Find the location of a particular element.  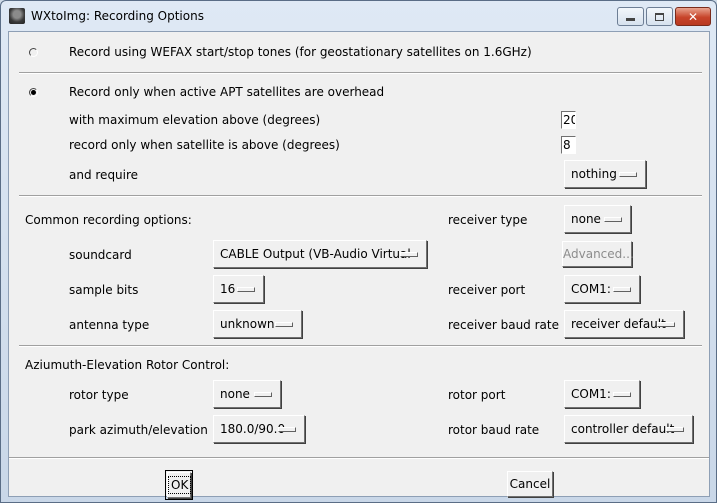

title-bar: WXtoImg: Recording Options ✕ is located at coordinates (358, 16).